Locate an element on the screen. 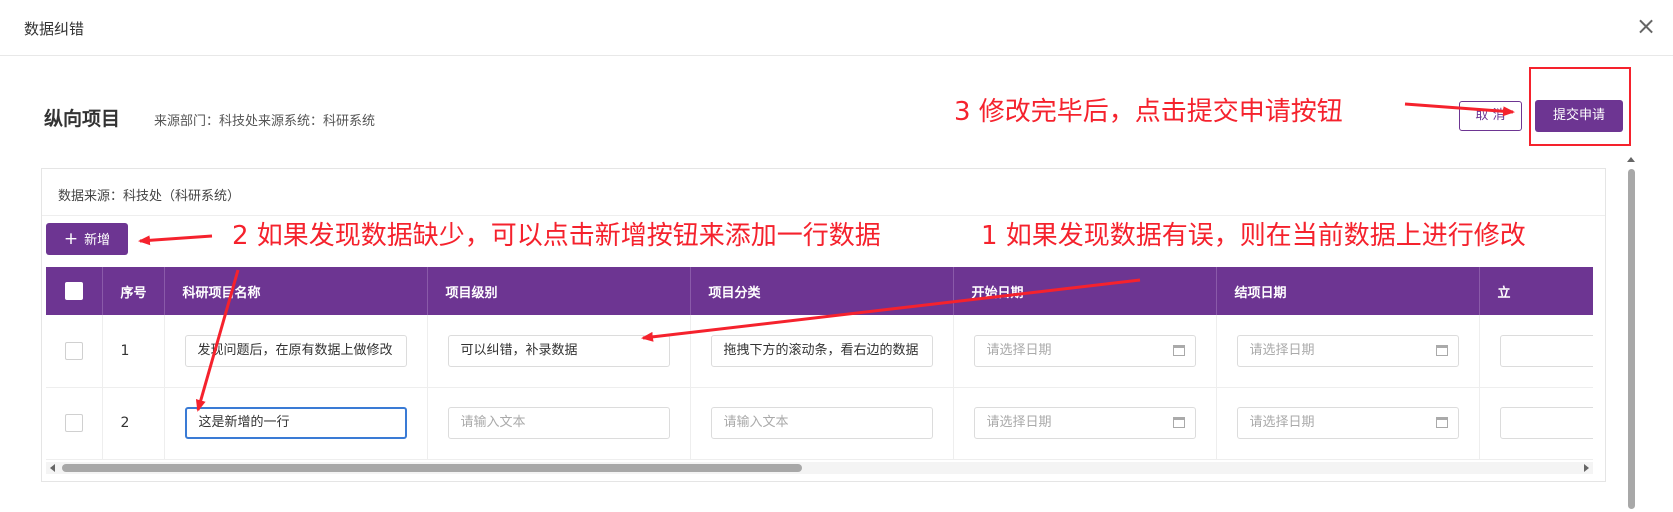  header-end-date: 结项日期 is located at coordinates (1348, 291).